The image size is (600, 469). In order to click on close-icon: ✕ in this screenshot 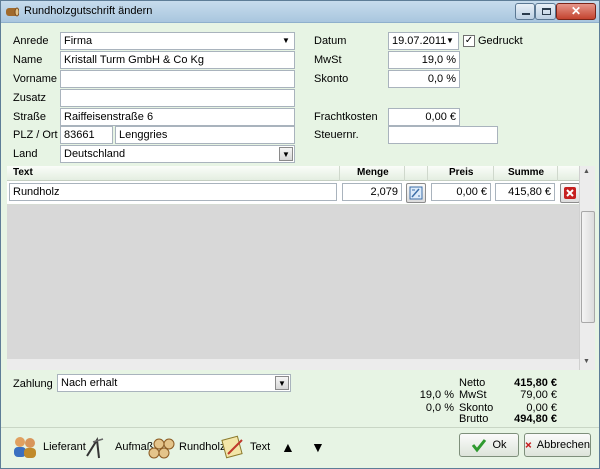, I will do `click(576, 11)`.